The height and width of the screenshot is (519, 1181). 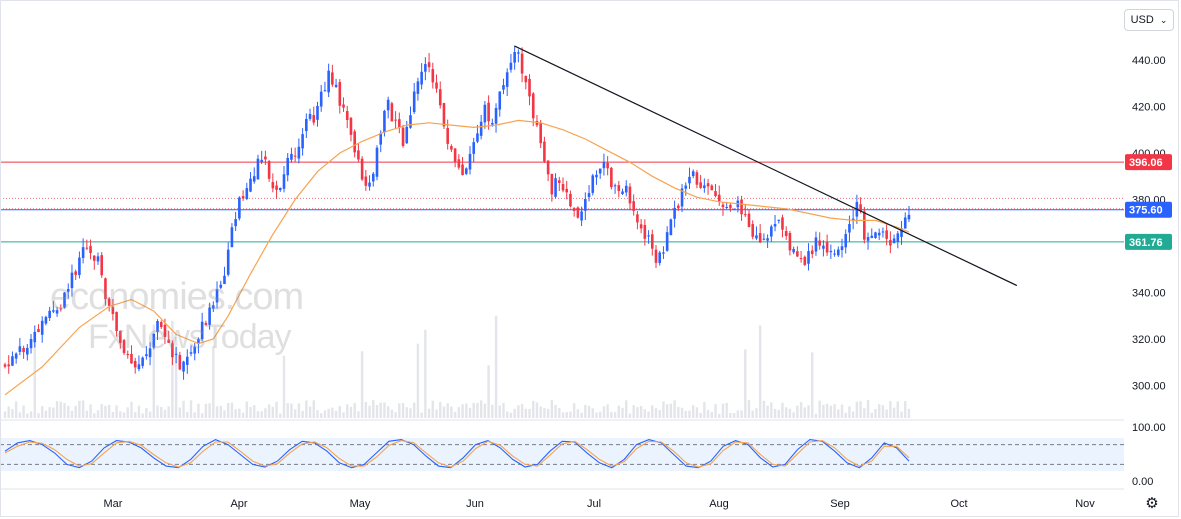 What do you see at coordinates (840, 504) in the screenshot?
I see `x-tick-label: Sep` at bounding box center [840, 504].